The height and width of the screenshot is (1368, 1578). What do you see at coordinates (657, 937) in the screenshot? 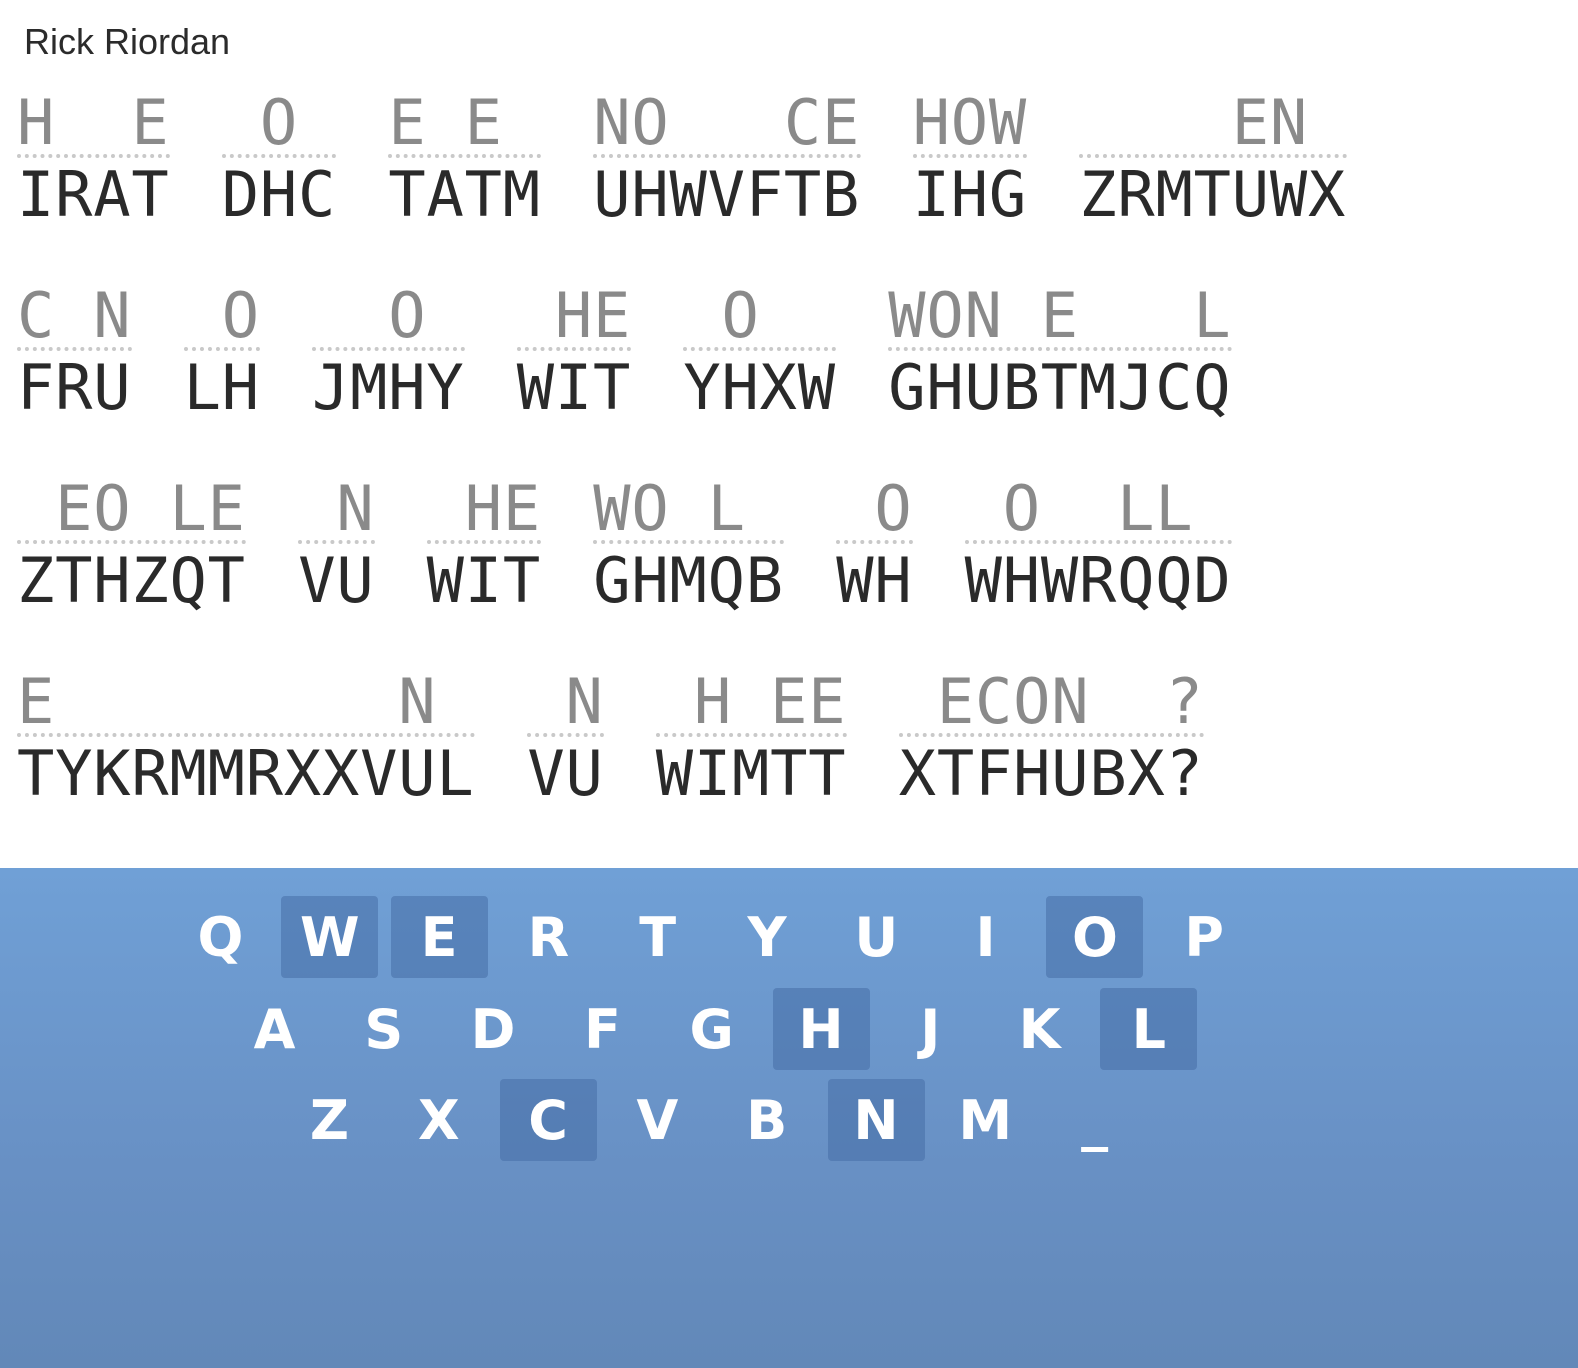
I see `key-t: T` at bounding box center [657, 937].